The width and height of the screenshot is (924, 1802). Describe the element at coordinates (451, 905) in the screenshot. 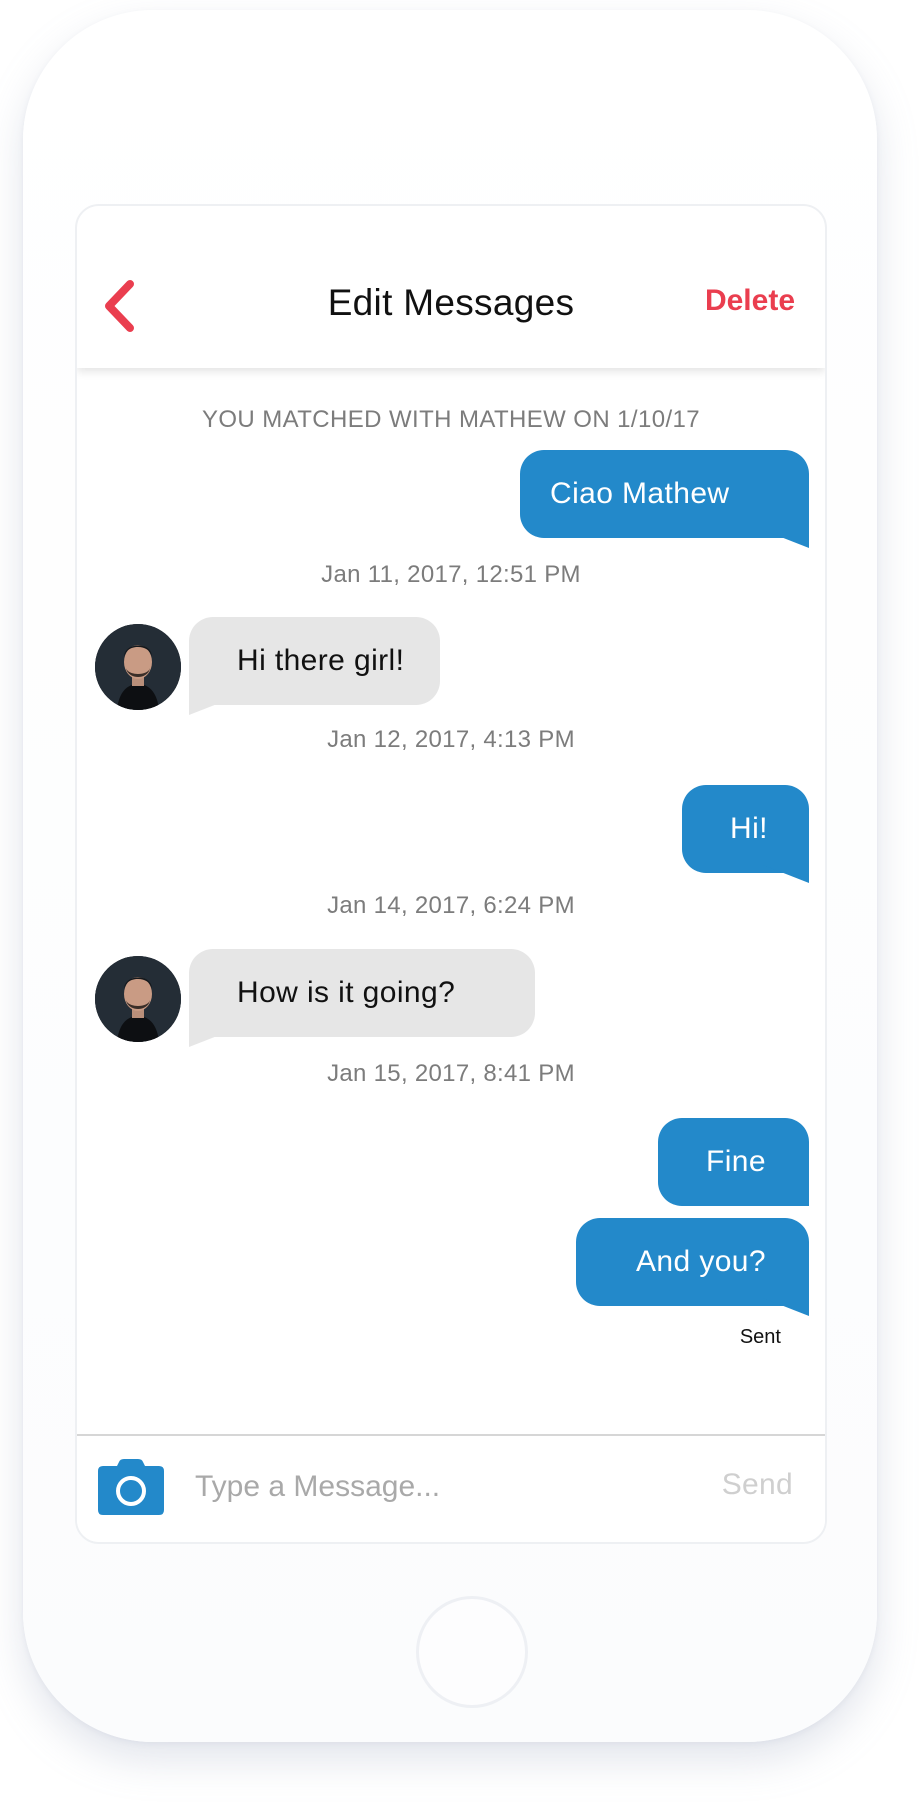

I see `message-timestamp: Jan 14, 2017, 6:24 PM` at that location.